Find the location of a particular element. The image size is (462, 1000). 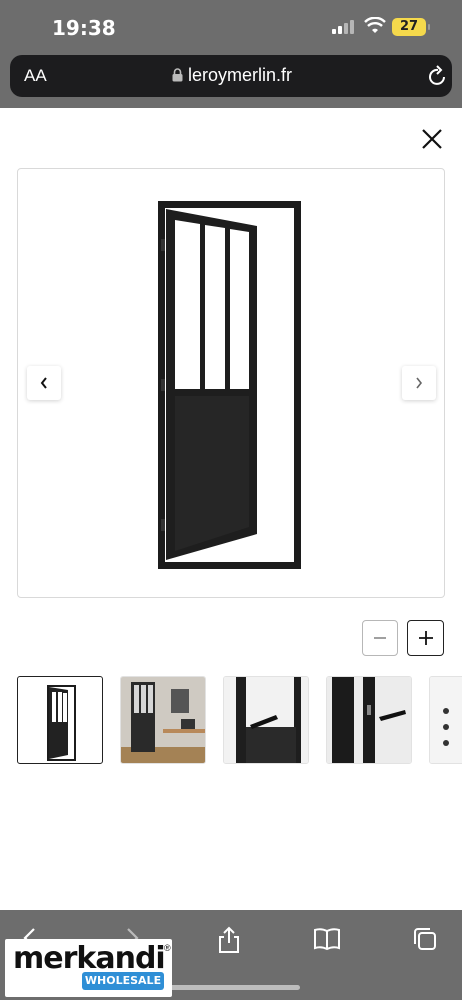

plus-icon is located at coordinates (425, 638).